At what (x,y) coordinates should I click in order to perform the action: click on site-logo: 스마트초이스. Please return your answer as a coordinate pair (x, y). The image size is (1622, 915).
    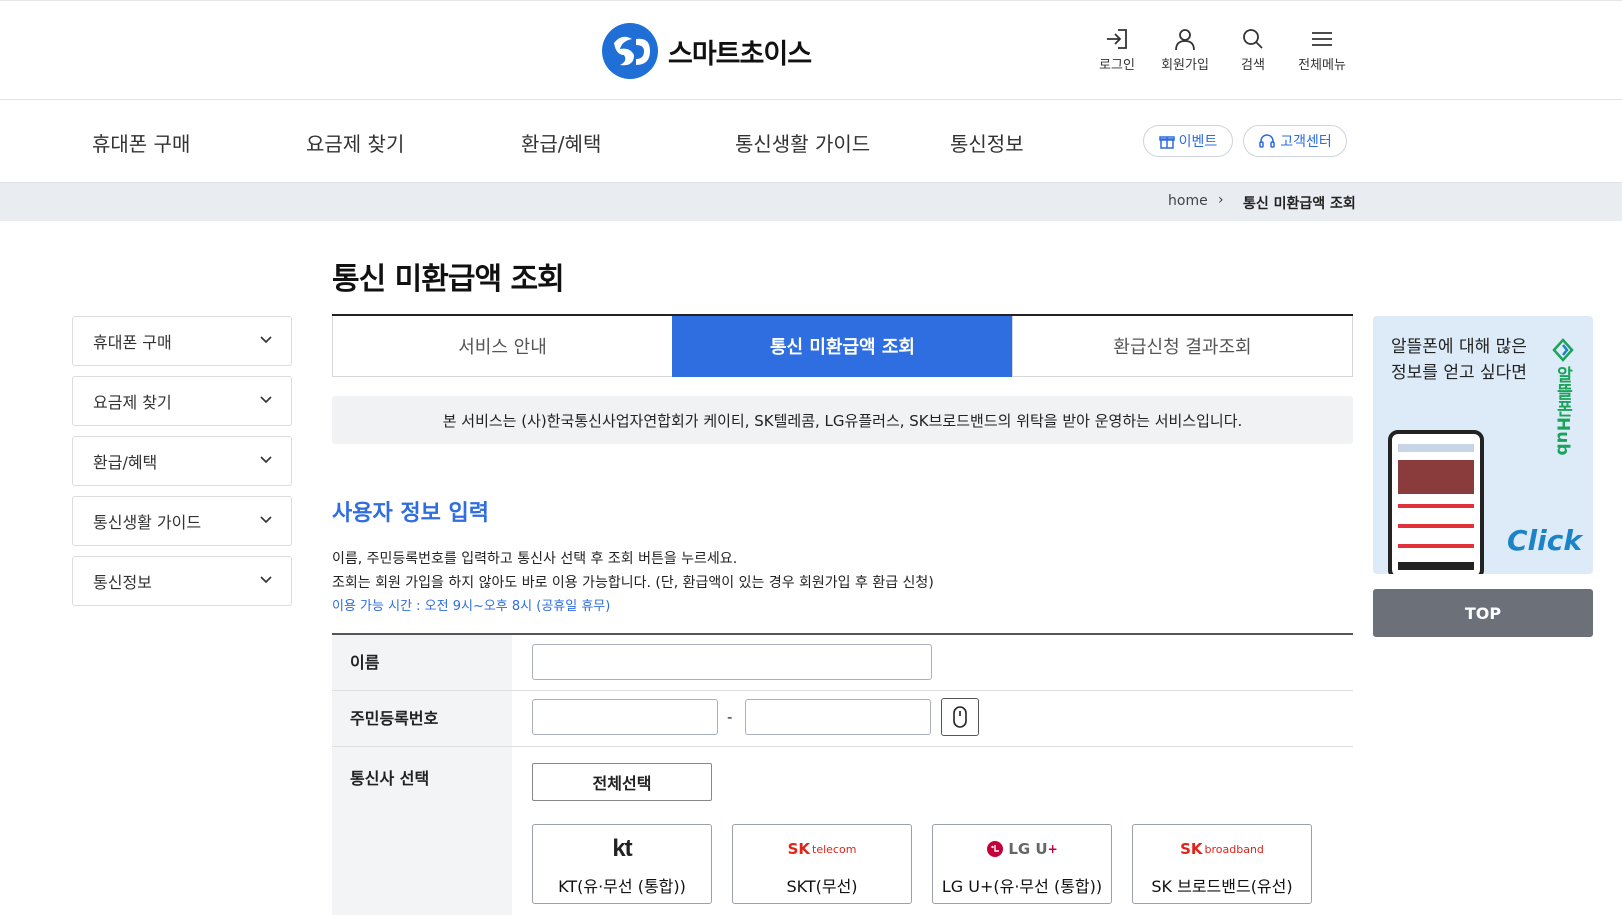
    Looking at the image, I should click on (720, 51).